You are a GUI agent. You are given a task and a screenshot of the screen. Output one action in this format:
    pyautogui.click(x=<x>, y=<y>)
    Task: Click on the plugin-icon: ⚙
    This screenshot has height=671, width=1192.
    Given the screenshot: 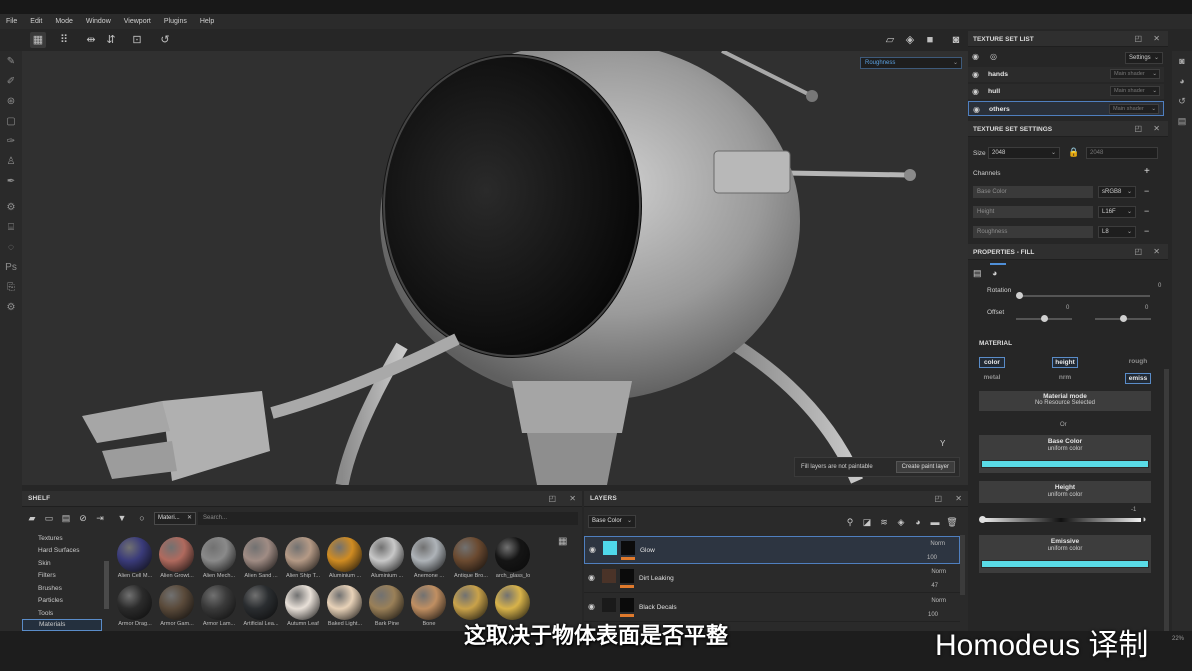 What is the action you would take?
    pyautogui.click(x=11, y=308)
    